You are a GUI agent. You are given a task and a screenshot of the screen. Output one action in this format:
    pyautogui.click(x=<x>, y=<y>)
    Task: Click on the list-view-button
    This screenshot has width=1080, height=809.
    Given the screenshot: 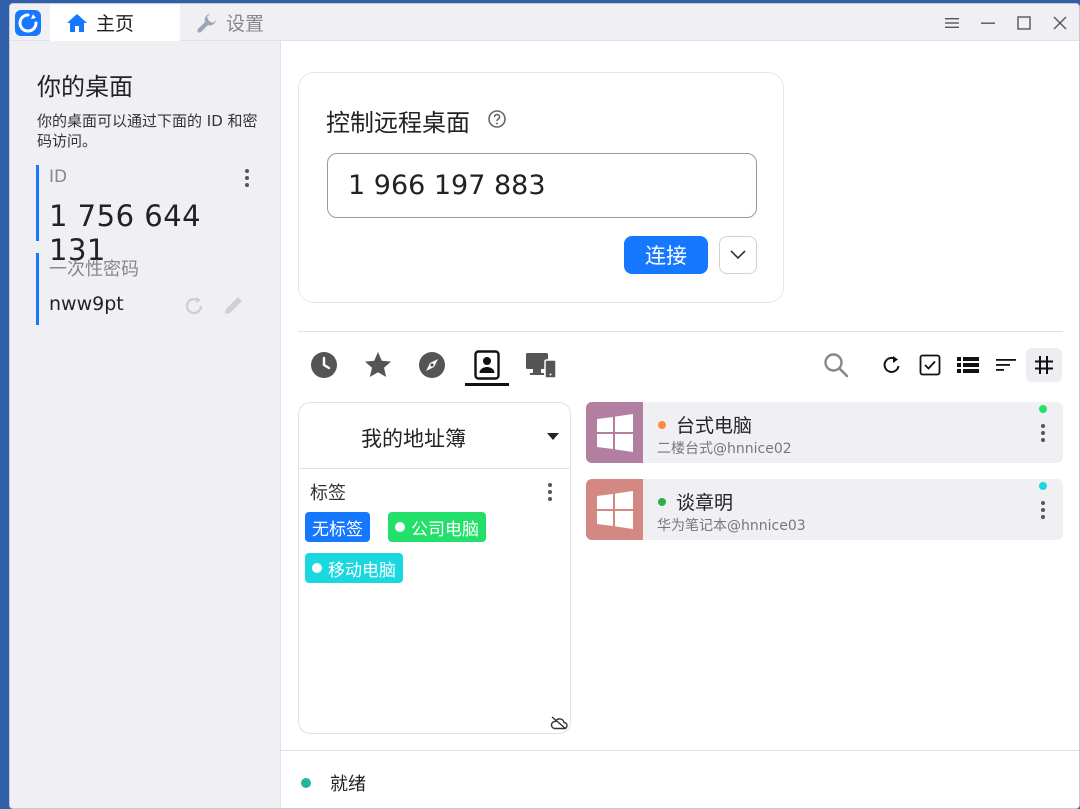 What is the action you would take?
    pyautogui.click(x=968, y=365)
    